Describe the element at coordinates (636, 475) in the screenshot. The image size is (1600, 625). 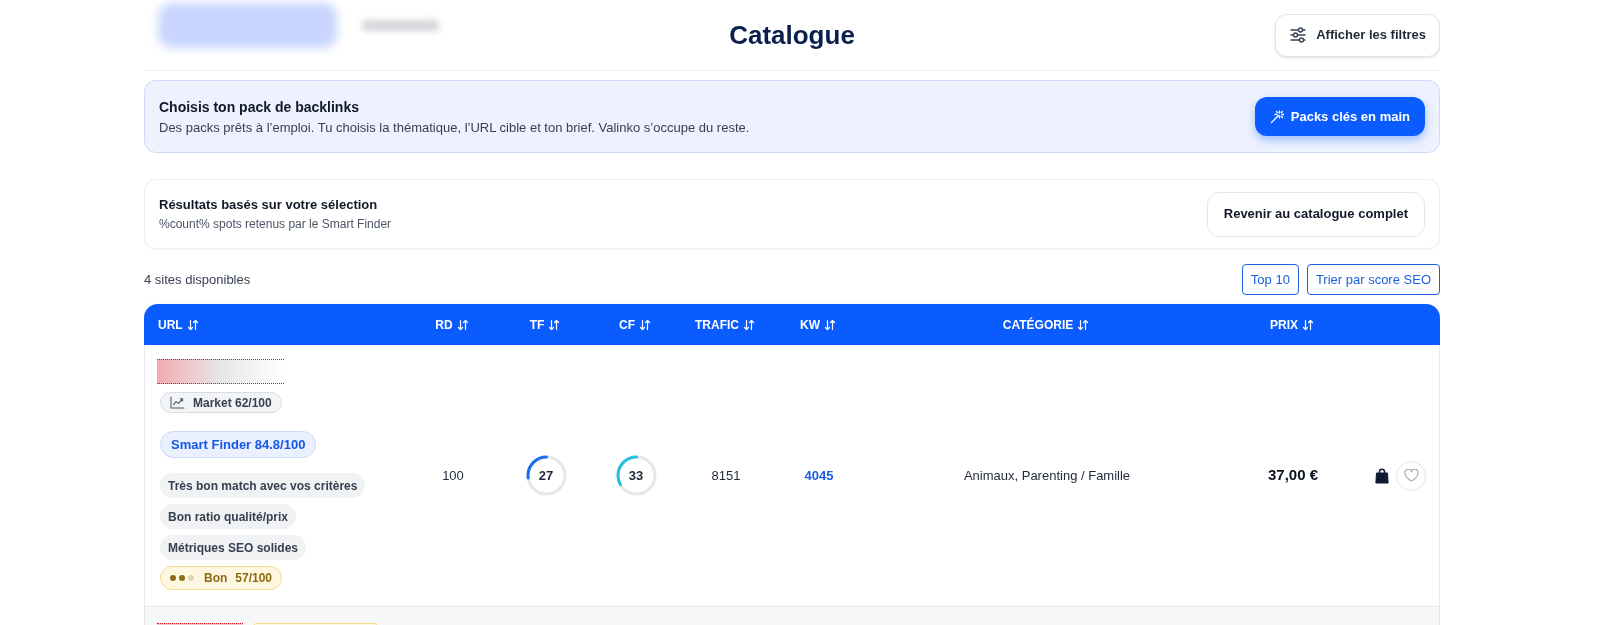
I see `cf-score: 33` at that location.